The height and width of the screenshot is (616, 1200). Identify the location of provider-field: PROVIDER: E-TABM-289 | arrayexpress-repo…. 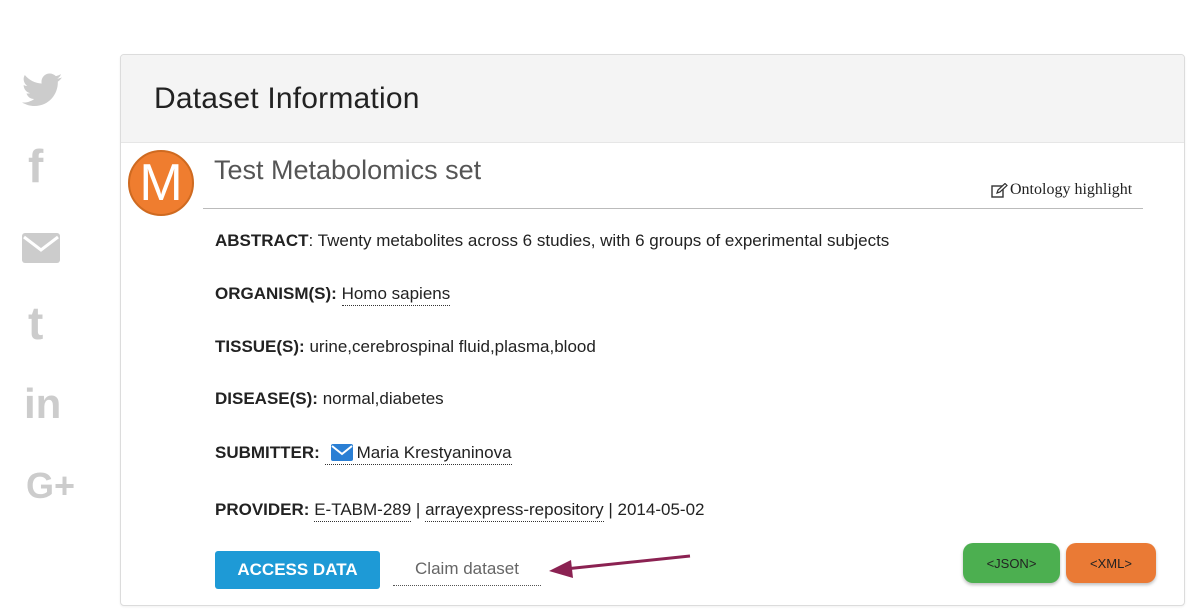
(460, 511).